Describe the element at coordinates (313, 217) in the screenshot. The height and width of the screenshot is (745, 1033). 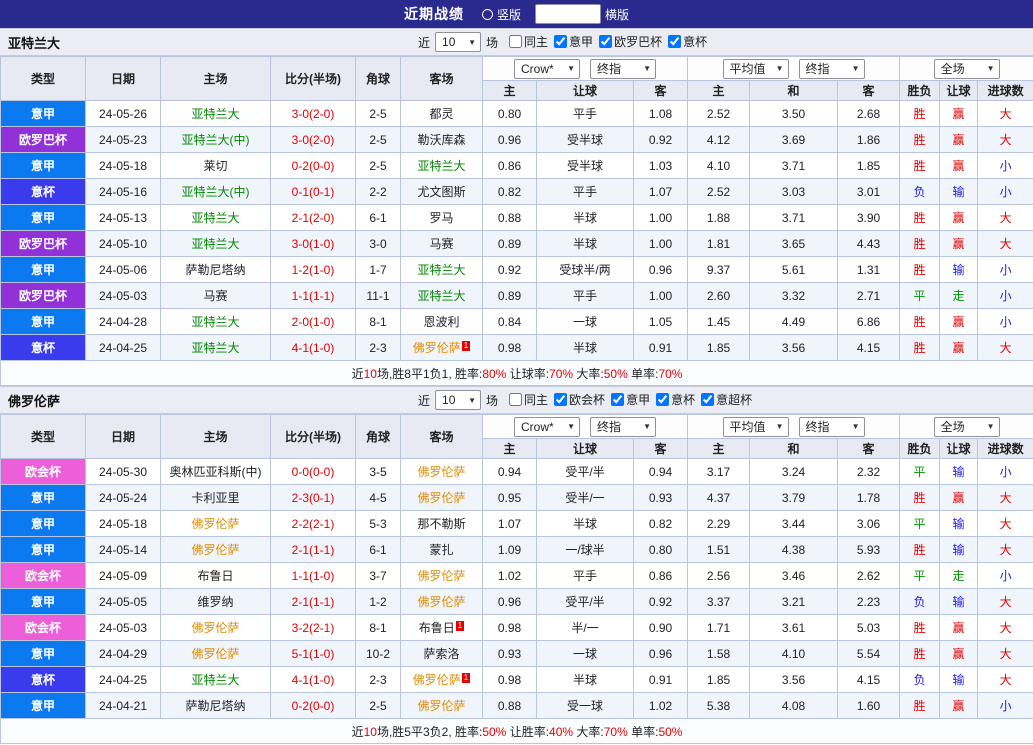
I see `score-cell: 2-1(2-0)` at that location.